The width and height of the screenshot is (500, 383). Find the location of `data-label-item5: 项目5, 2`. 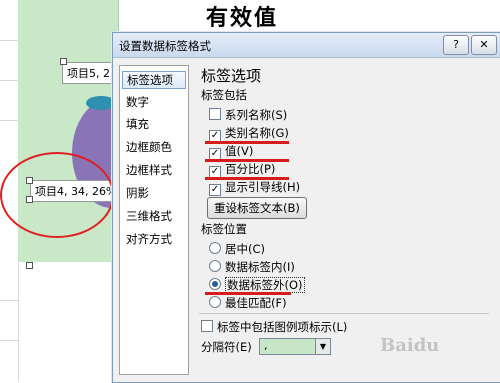

data-label-item5: 项目5, 2 is located at coordinates (88, 73).